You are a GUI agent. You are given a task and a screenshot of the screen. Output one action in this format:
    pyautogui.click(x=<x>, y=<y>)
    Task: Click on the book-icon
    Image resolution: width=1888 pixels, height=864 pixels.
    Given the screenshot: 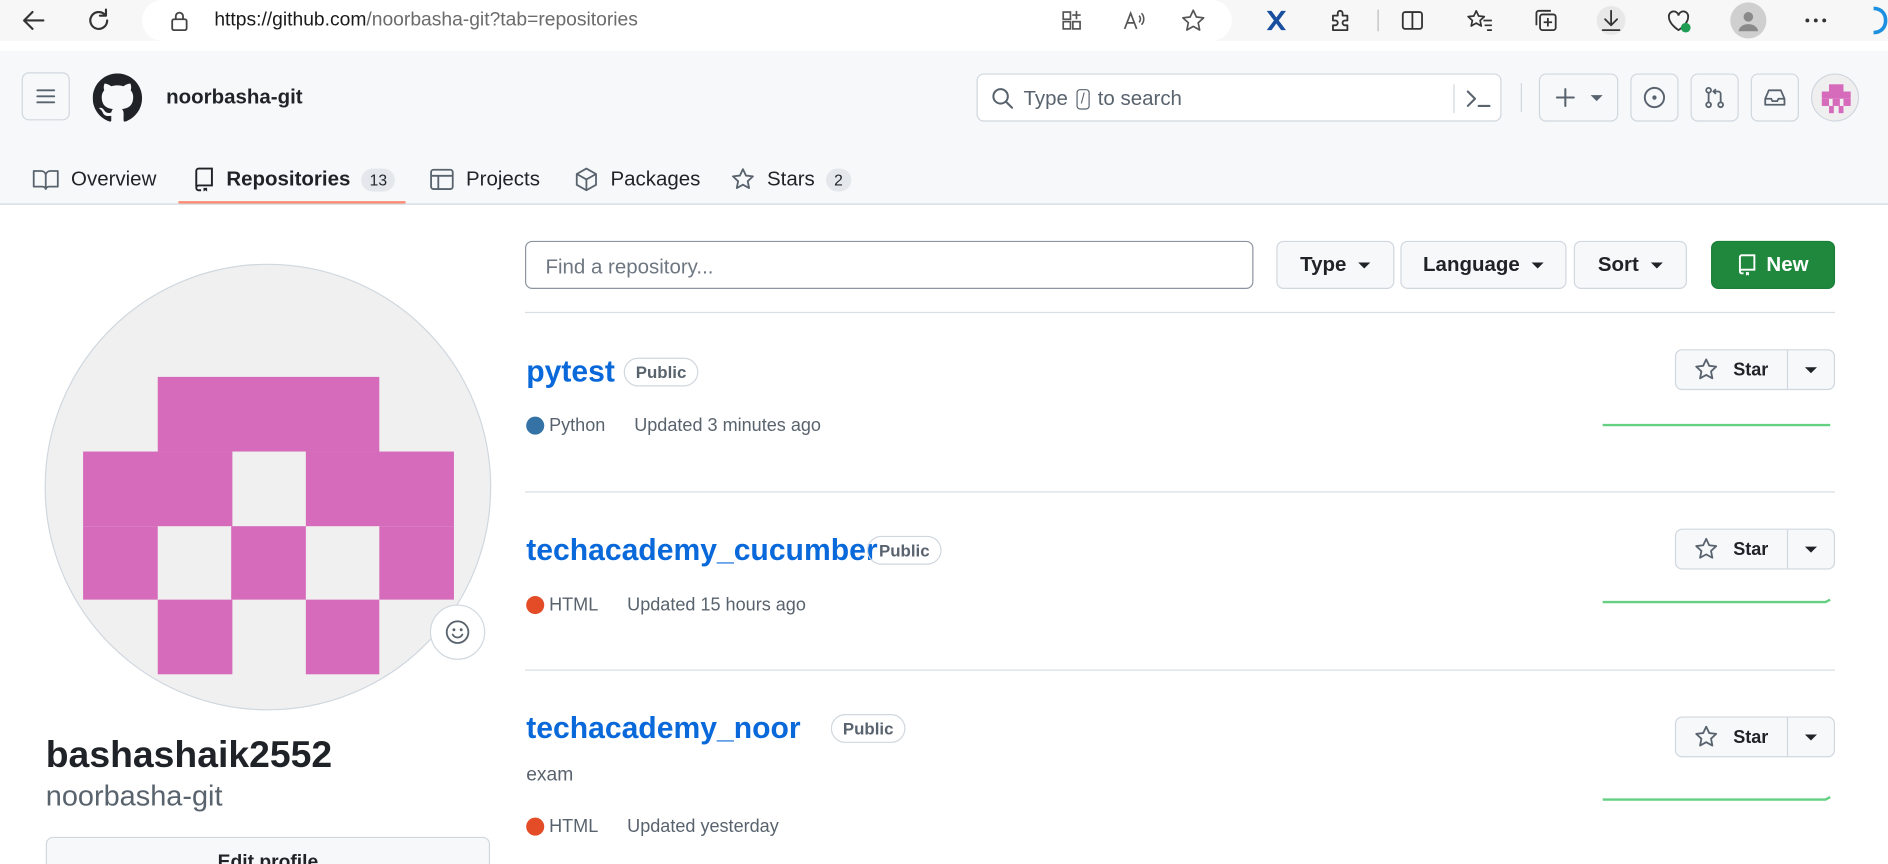 What is the action you would take?
    pyautogui.click(x=45, y=180)
    